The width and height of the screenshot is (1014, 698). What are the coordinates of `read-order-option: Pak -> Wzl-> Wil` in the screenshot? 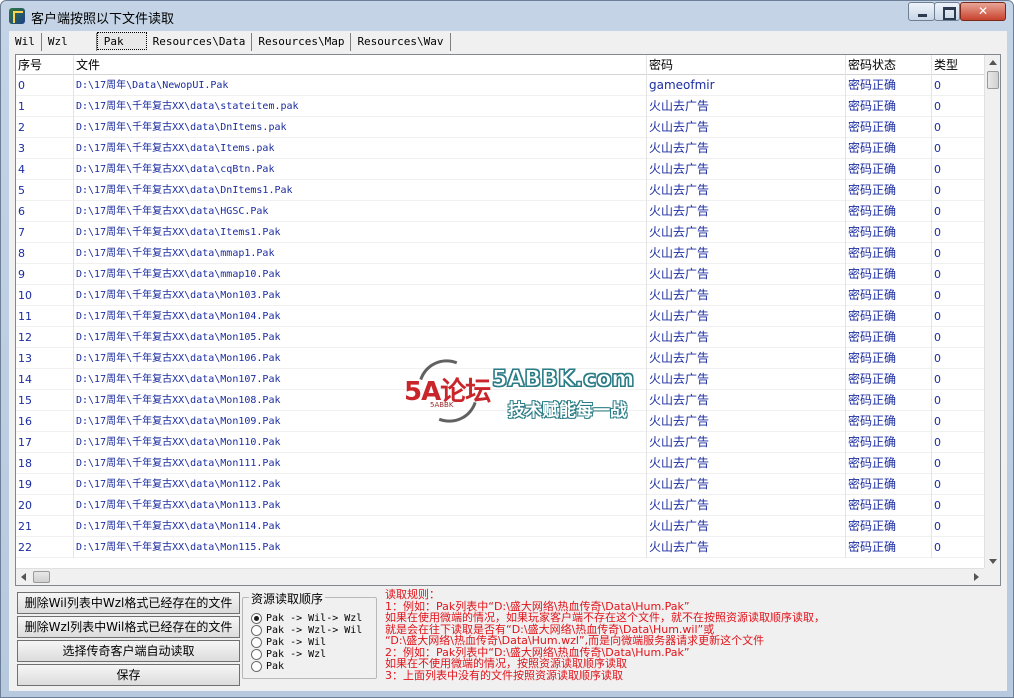 It's located at (306, 630).